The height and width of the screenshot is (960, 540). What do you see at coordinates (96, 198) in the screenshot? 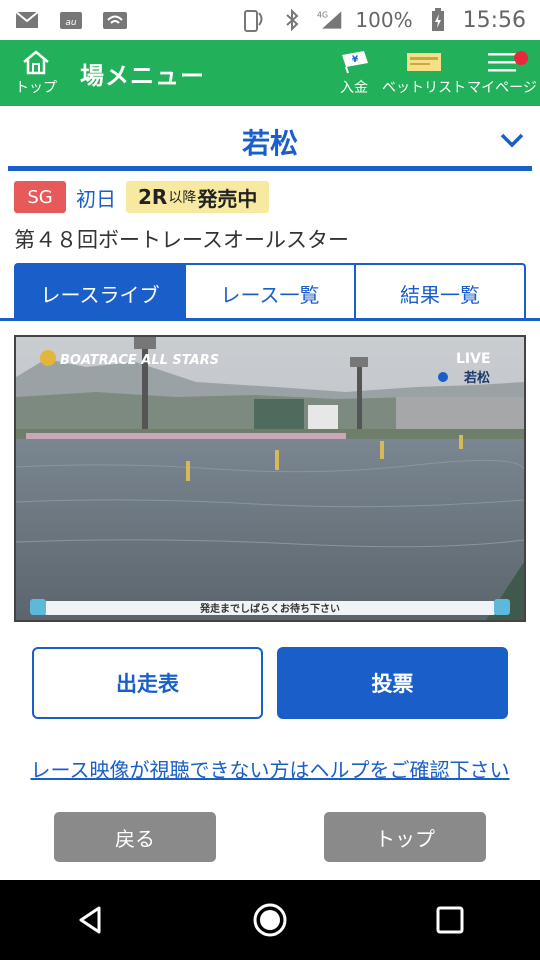
I see `day-label: 初日` at bounding box center [96, 198].